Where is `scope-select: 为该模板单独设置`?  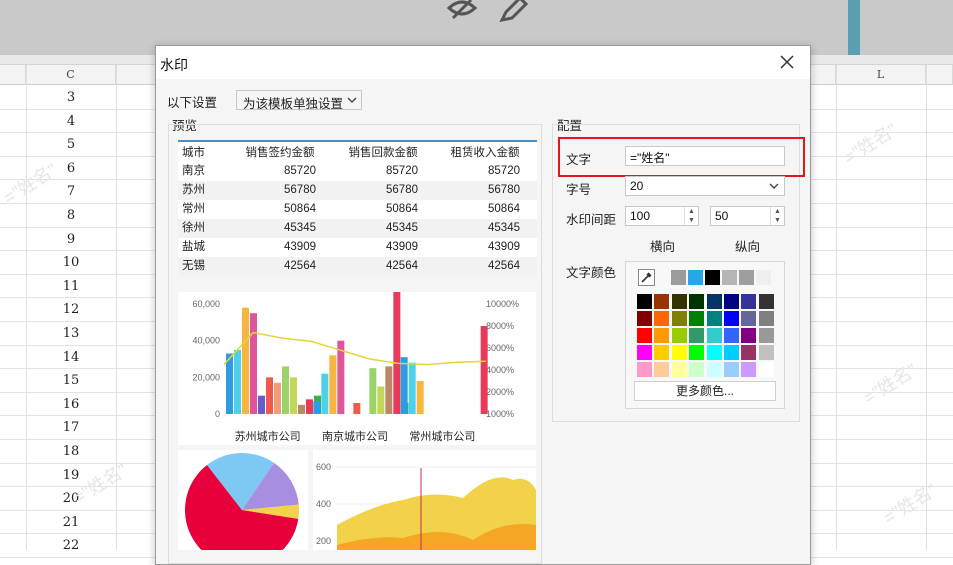 scope-select: 为该模板单独设置 is located at coordinates (299, 100).